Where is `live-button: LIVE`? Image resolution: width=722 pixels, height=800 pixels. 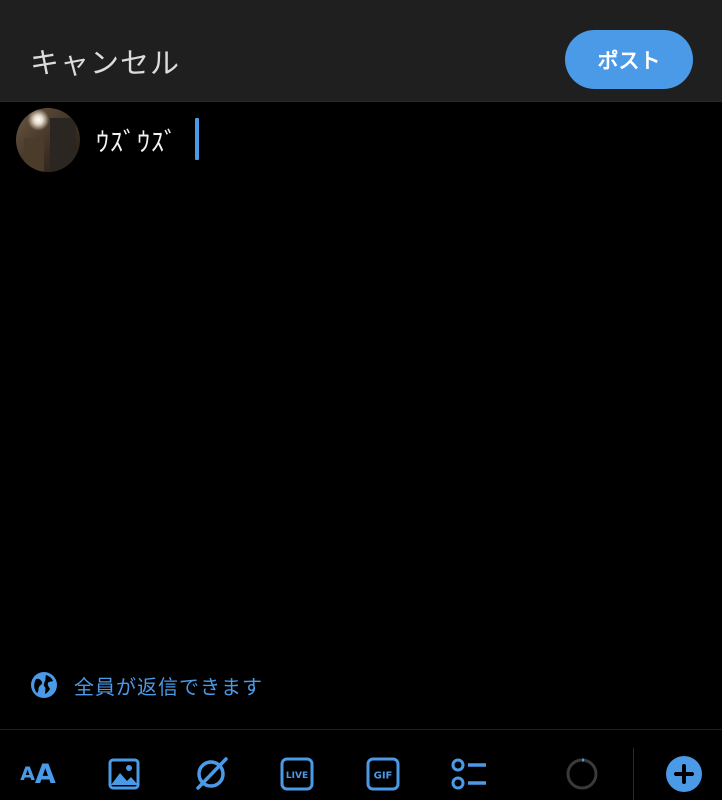
live-button: LIVE is located at coordinates (297, 774).